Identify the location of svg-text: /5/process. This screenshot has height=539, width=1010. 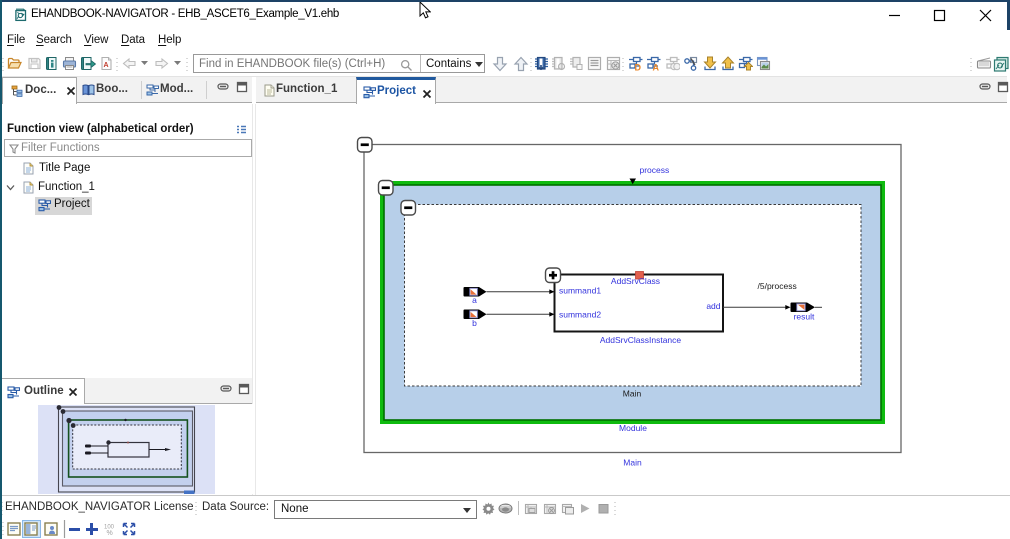
(777, 286).